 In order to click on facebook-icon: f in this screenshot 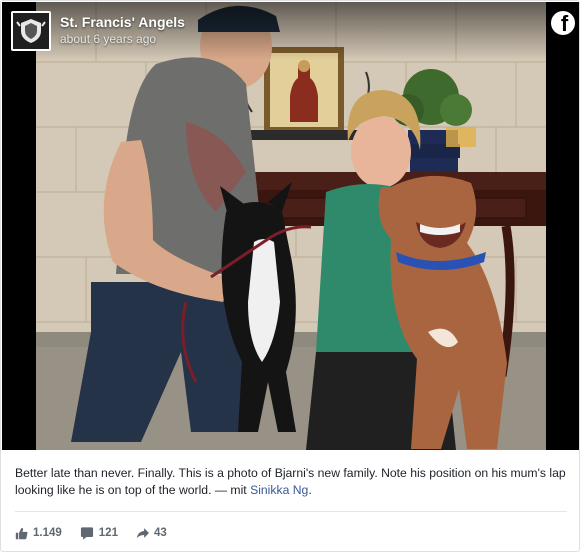, I will do `click(563, 23)`.